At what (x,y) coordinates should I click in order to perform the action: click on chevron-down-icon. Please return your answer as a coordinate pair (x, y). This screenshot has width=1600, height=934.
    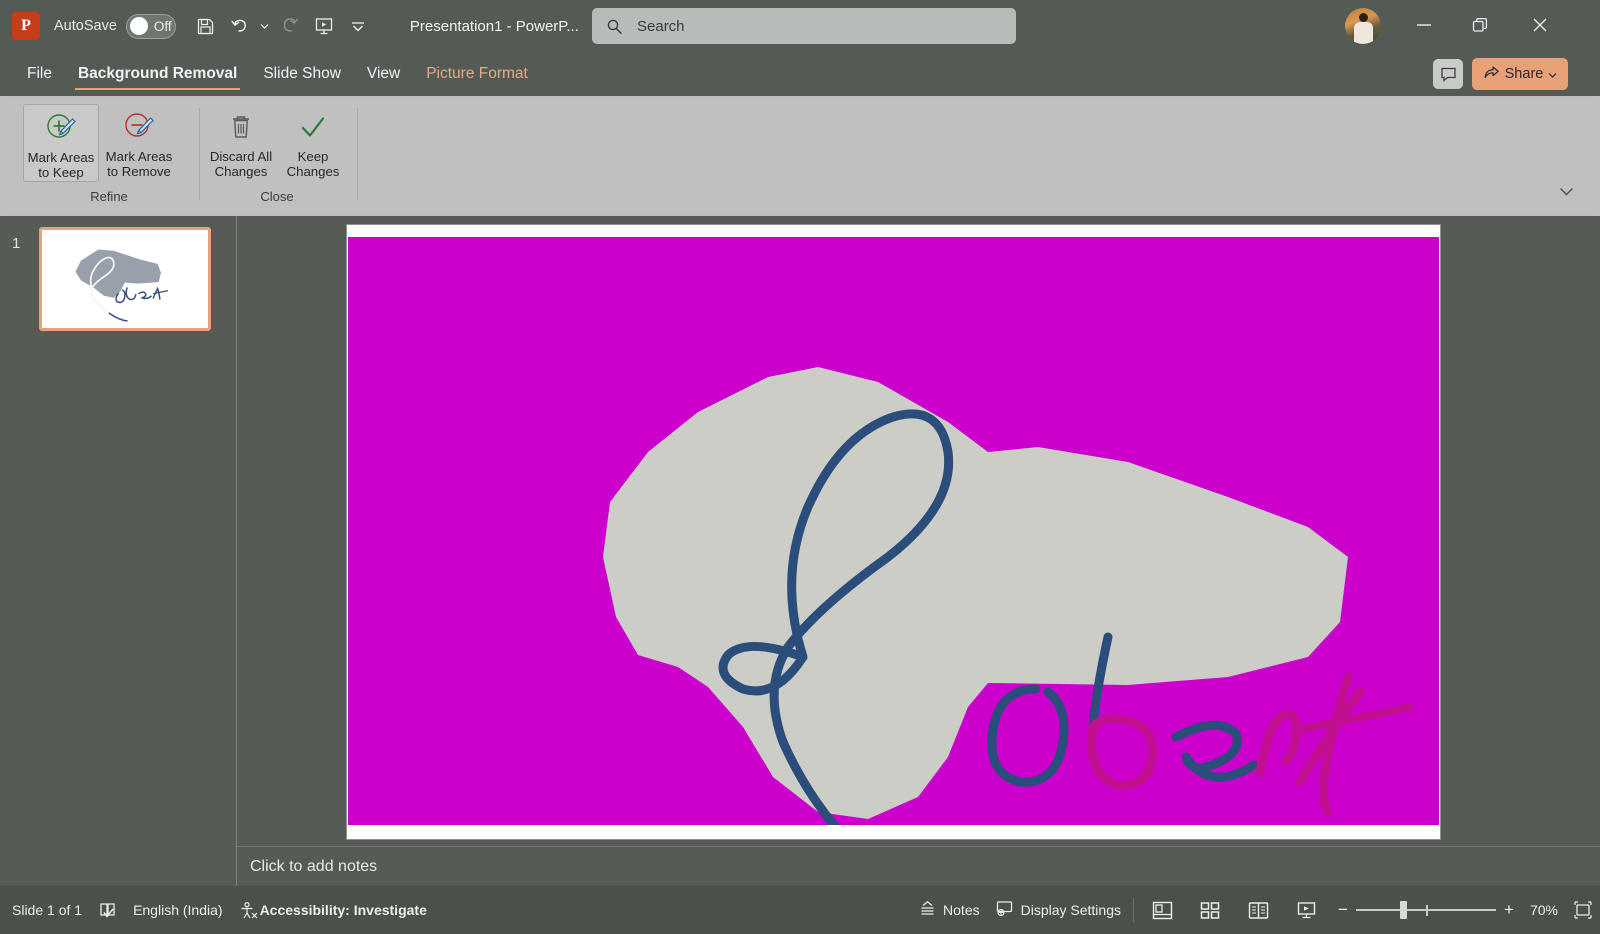
    Looking at the image, I should click on (1566, 191).